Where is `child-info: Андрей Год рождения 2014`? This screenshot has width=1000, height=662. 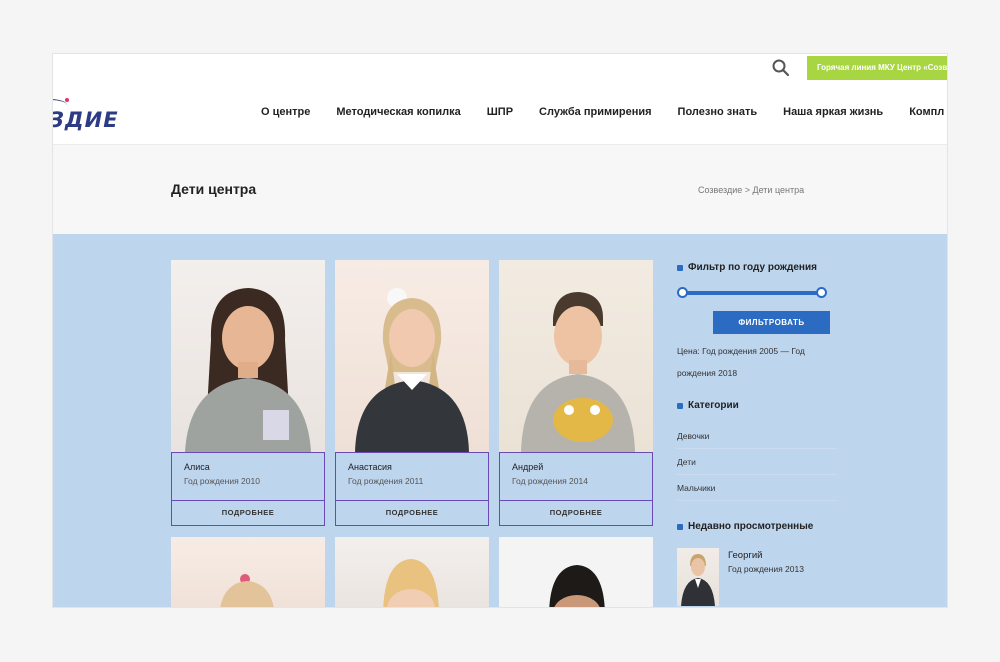 child-info: Андрей Год рождения 2014 is located at coordinates (576, 476).